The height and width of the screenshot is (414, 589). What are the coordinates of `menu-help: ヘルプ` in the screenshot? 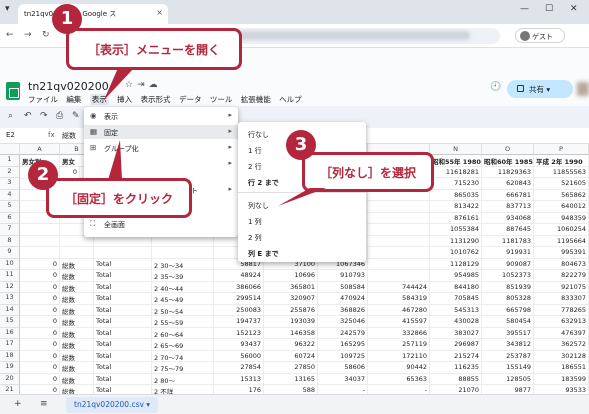 It's located at (290, 99).